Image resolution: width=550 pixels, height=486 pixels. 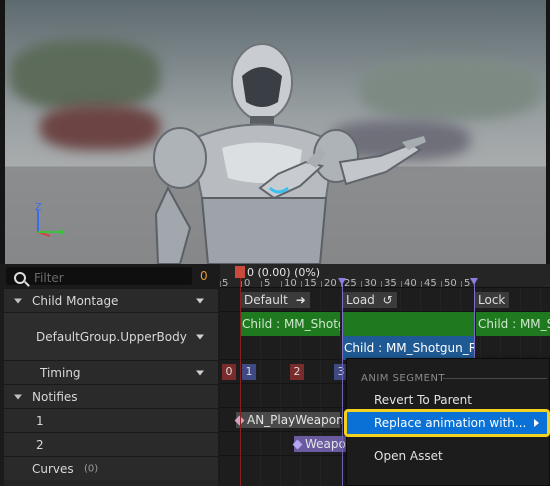 What do you see at coordinates (85, 75) in the screenshot?
I see `background-foliage` at bounding box center [85, 75].